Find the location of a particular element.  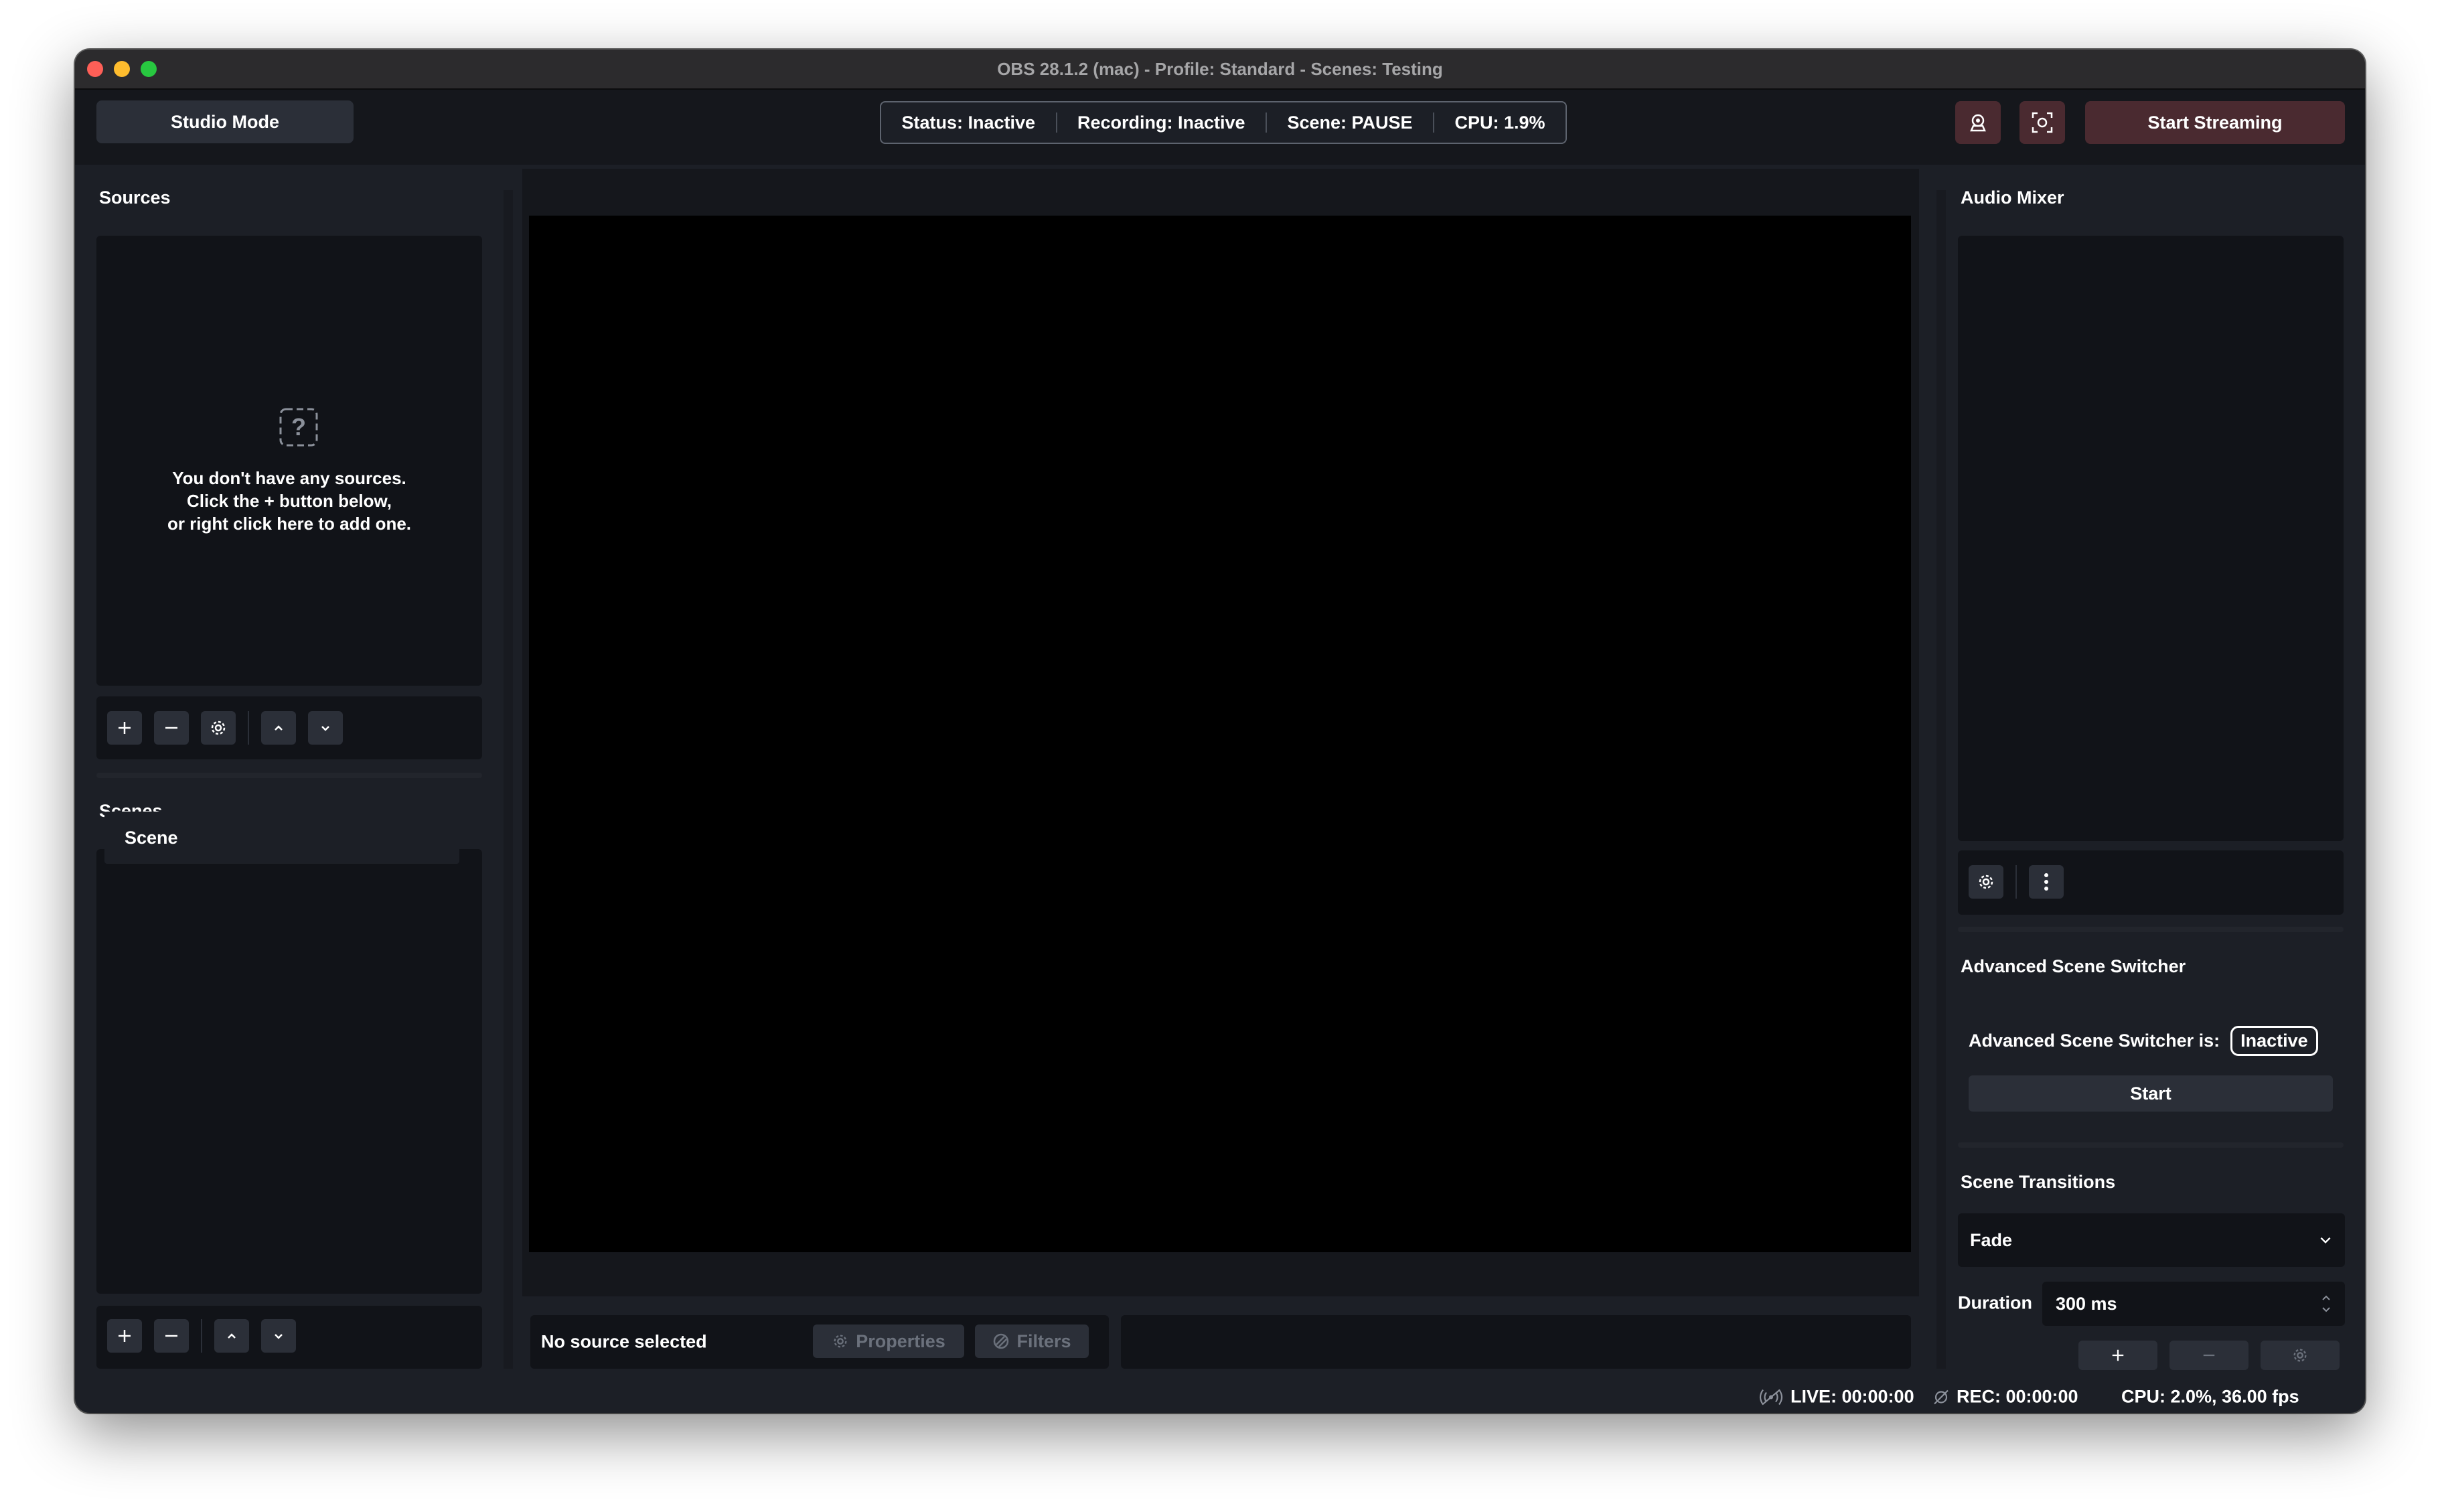

filters-button: Filters is located at coordinates (1032, 1342).